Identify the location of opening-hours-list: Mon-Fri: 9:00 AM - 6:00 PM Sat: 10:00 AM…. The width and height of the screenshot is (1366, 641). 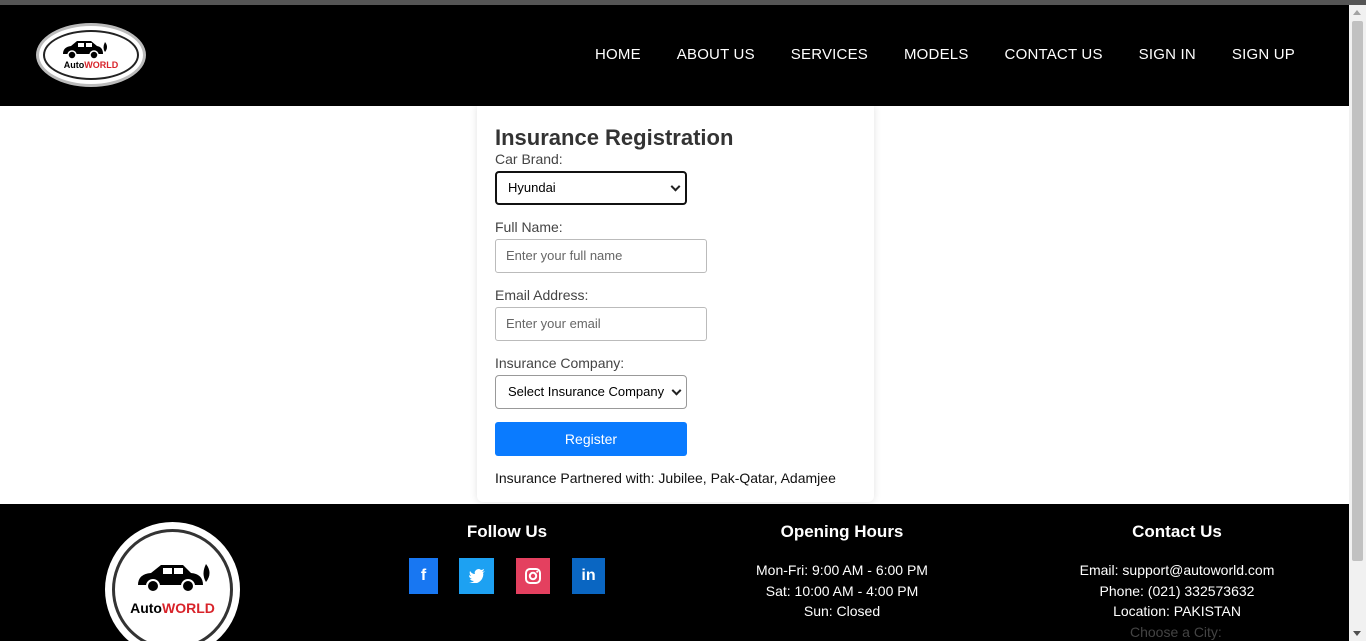
(842, 591).